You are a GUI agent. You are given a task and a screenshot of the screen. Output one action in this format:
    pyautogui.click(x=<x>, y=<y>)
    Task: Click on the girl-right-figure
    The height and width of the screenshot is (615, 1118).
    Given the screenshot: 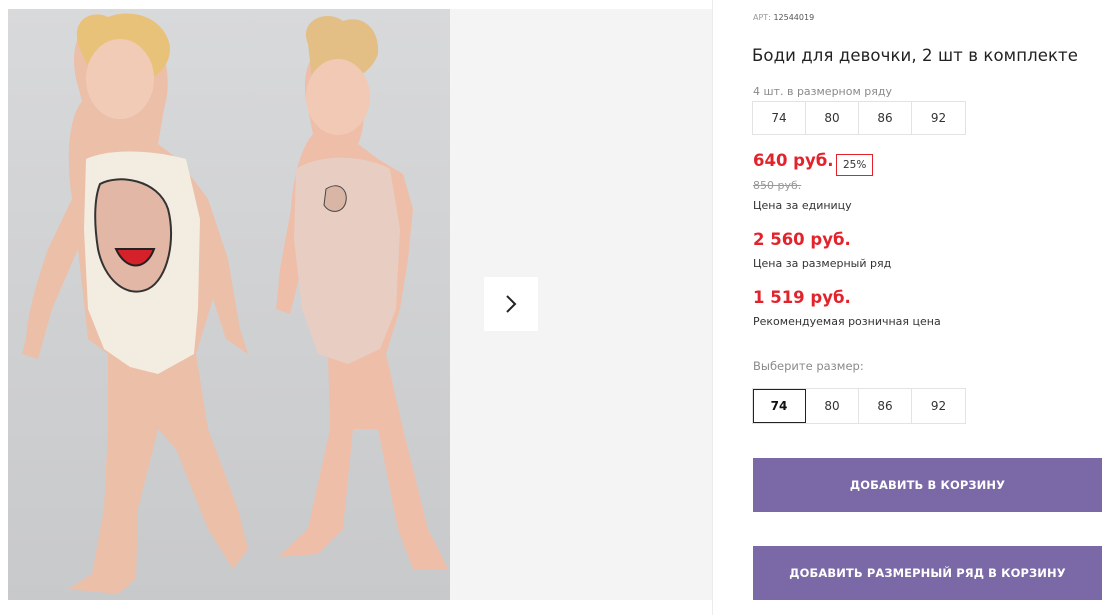 What is the action you would take?
    pyautogui.click(x=362, y=292)
    